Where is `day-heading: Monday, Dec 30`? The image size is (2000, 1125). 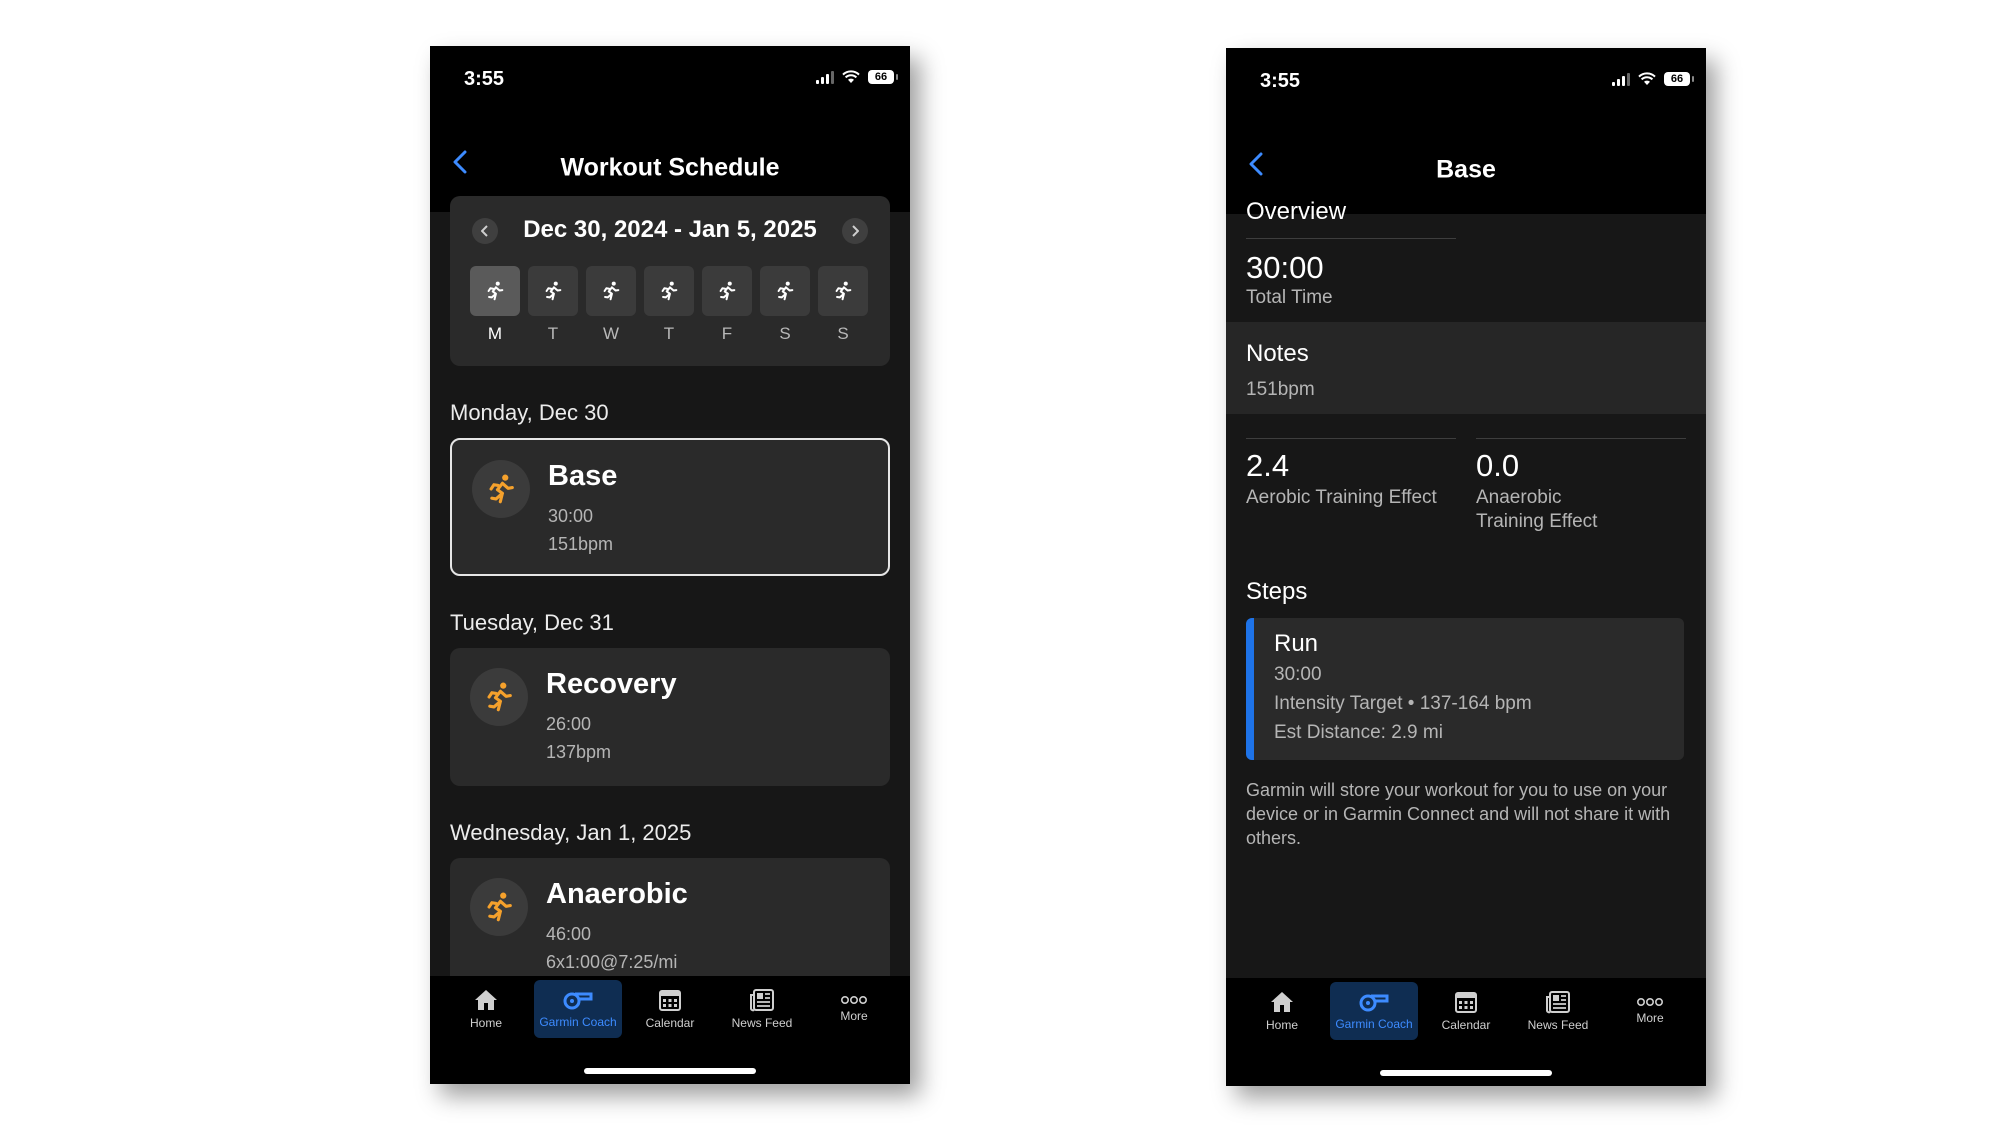 day-heading: Monday, Dec 30 is located at coordinates (529, 412).